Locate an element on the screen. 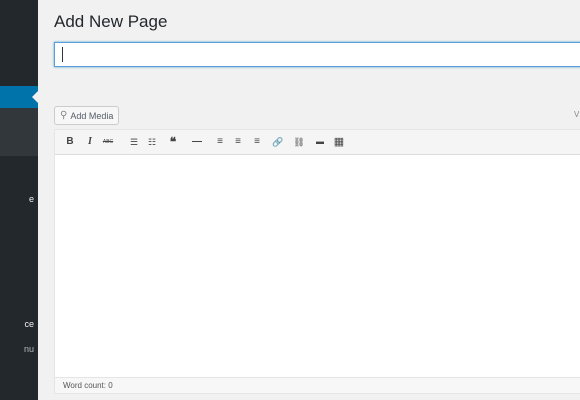  page-title: Add New Page is located at coordinates (111, 21).